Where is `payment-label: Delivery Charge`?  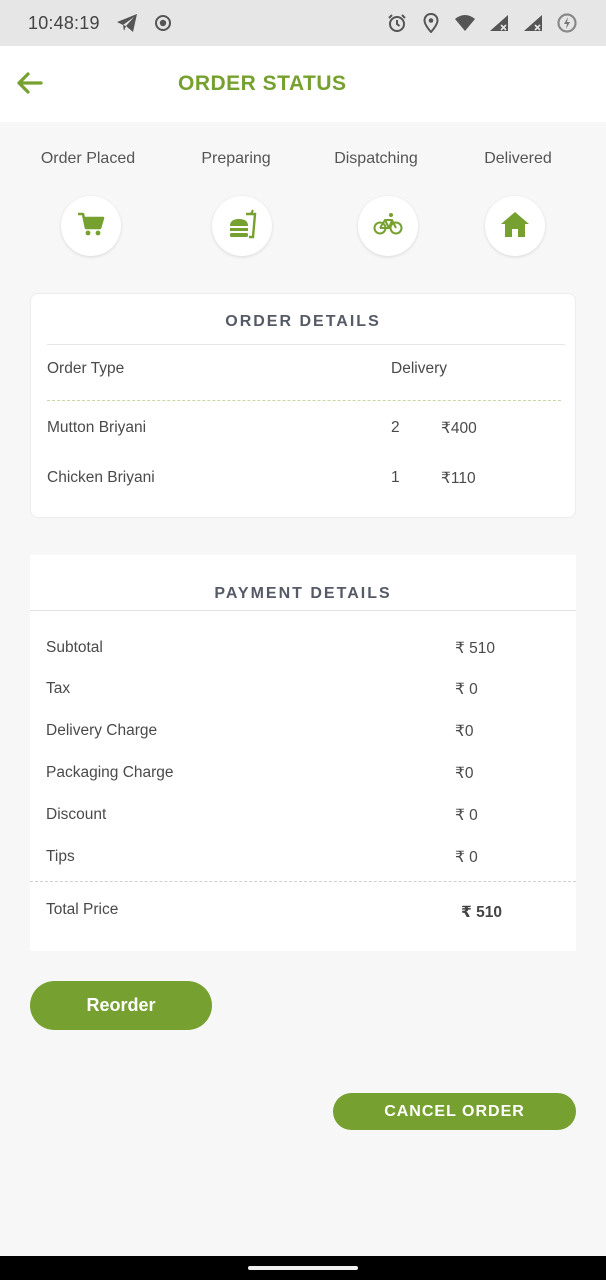 payment-label: Delivery Charge is located at coordinates (102, 730).